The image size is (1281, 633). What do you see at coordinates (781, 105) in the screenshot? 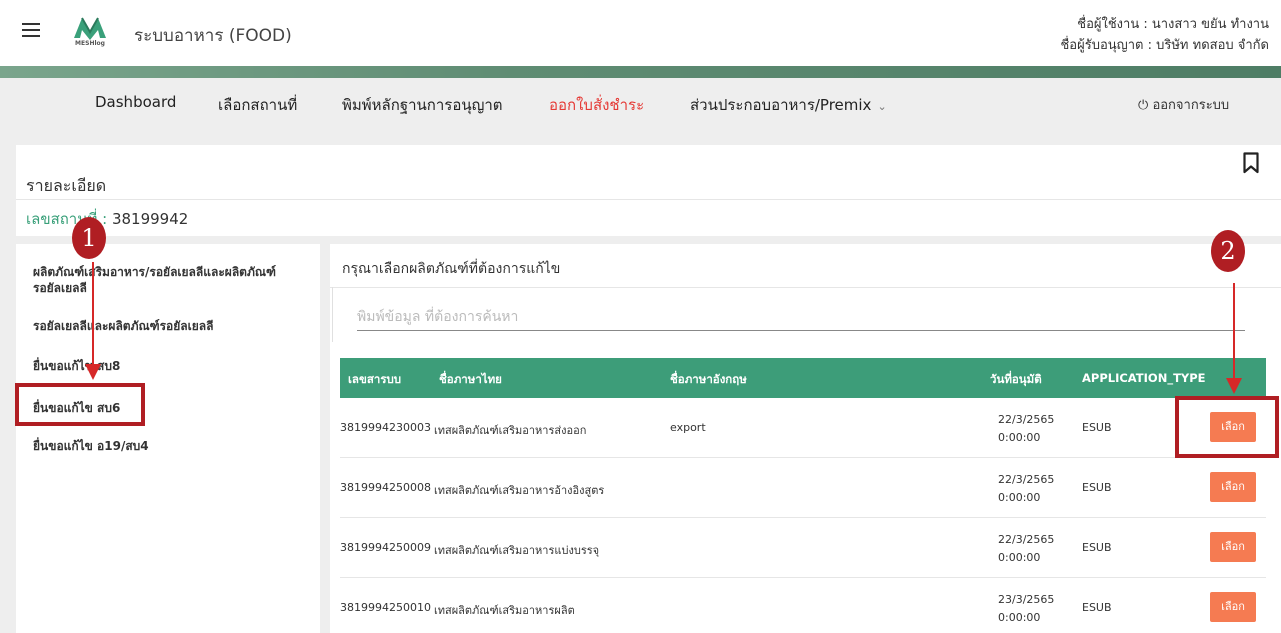
I see `nav-premix-label: ส่วนประกอบอาหาร/Premix` at bounding box center [781, 105].